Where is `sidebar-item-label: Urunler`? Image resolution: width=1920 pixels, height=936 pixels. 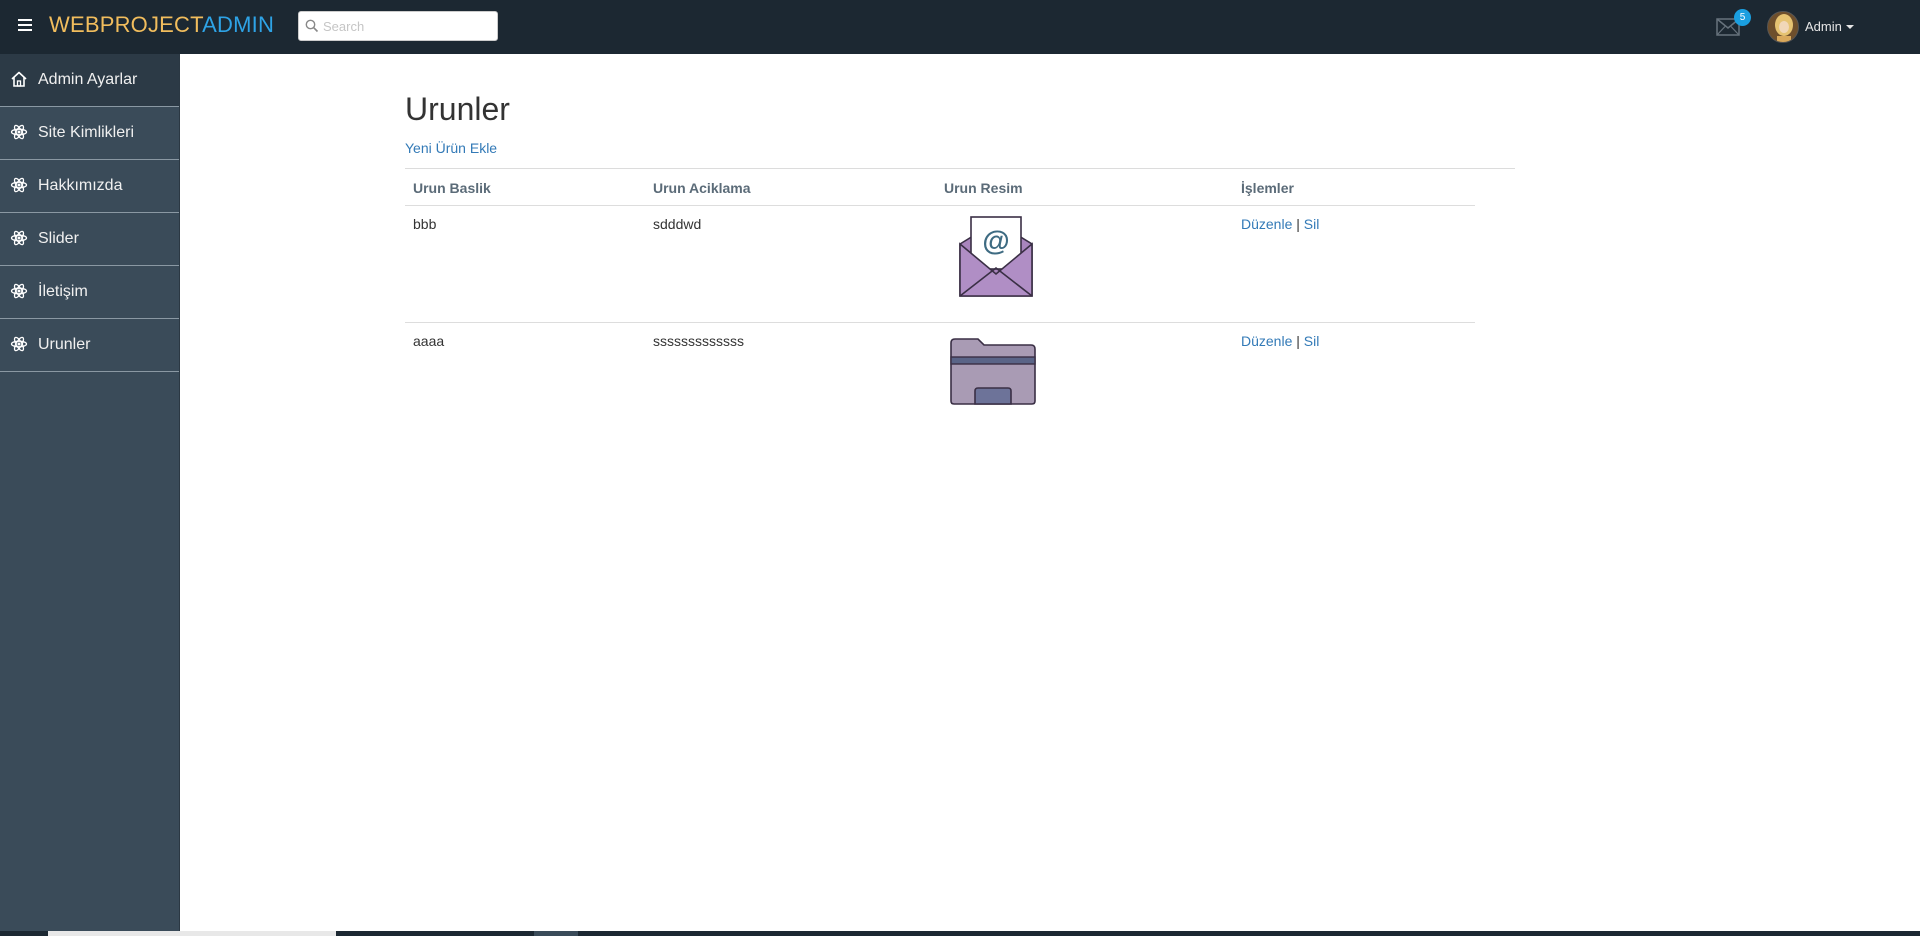
sidebar-item-label: Urunler is located at coordinates (64, 344).